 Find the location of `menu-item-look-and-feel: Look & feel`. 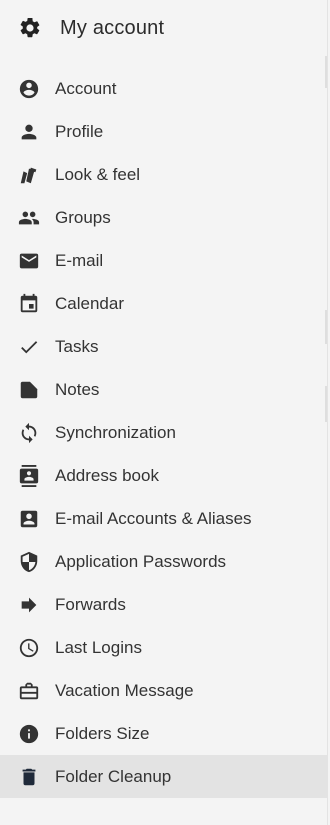

menu-item-look-and-feel: Look & feel is located at coordinates (163, 174).